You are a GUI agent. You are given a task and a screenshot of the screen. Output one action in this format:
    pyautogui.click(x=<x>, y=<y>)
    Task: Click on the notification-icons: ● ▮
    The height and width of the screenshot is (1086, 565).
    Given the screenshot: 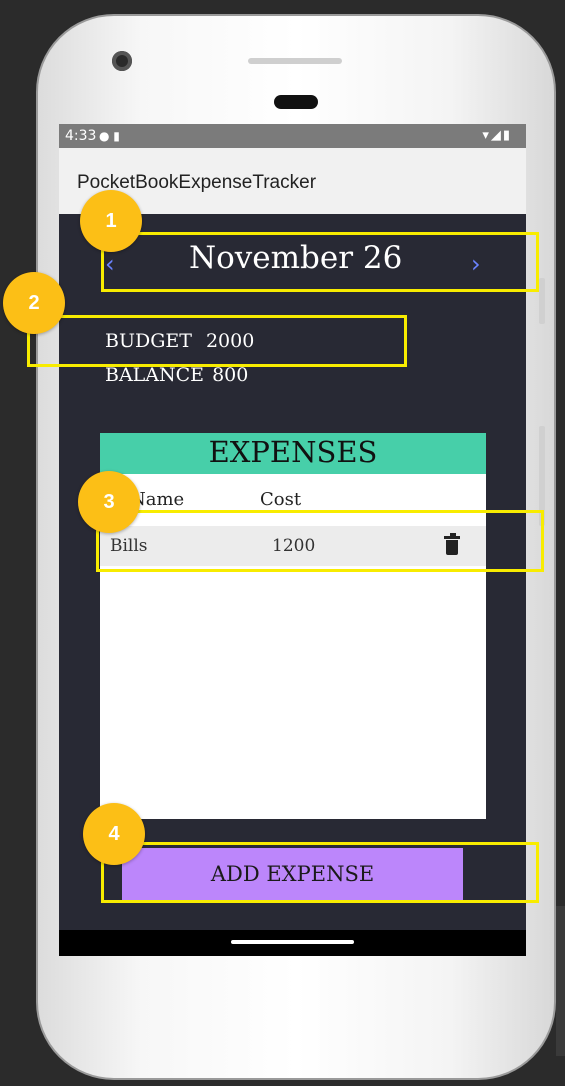 What is the action you would take?
    pyautogui.click(x=109, y=136)
    